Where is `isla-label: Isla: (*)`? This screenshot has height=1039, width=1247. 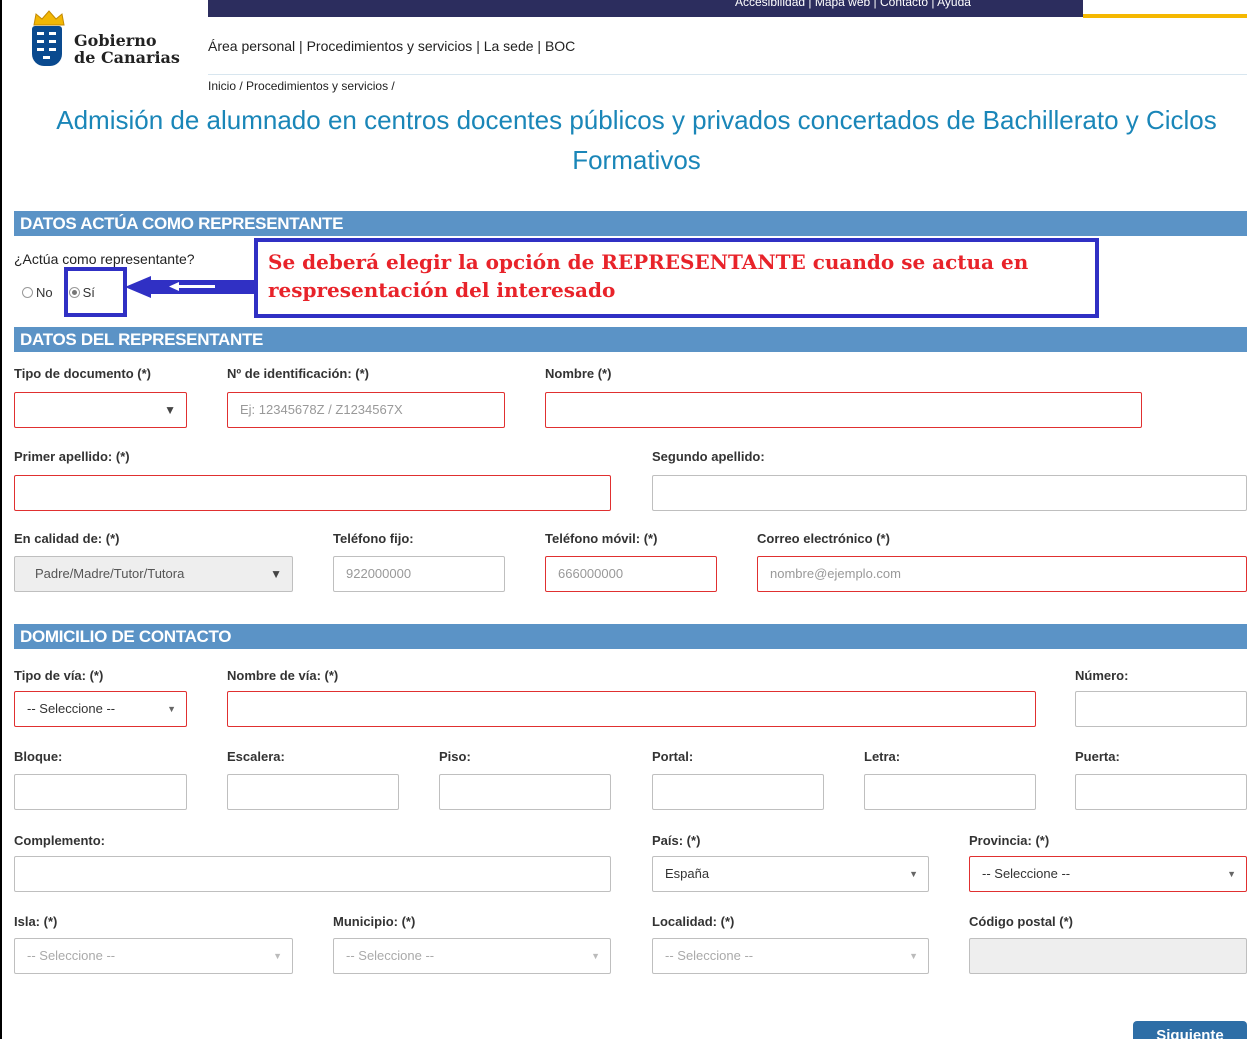 isla-label: Isla: (*) is located at coordinates (36, 921).